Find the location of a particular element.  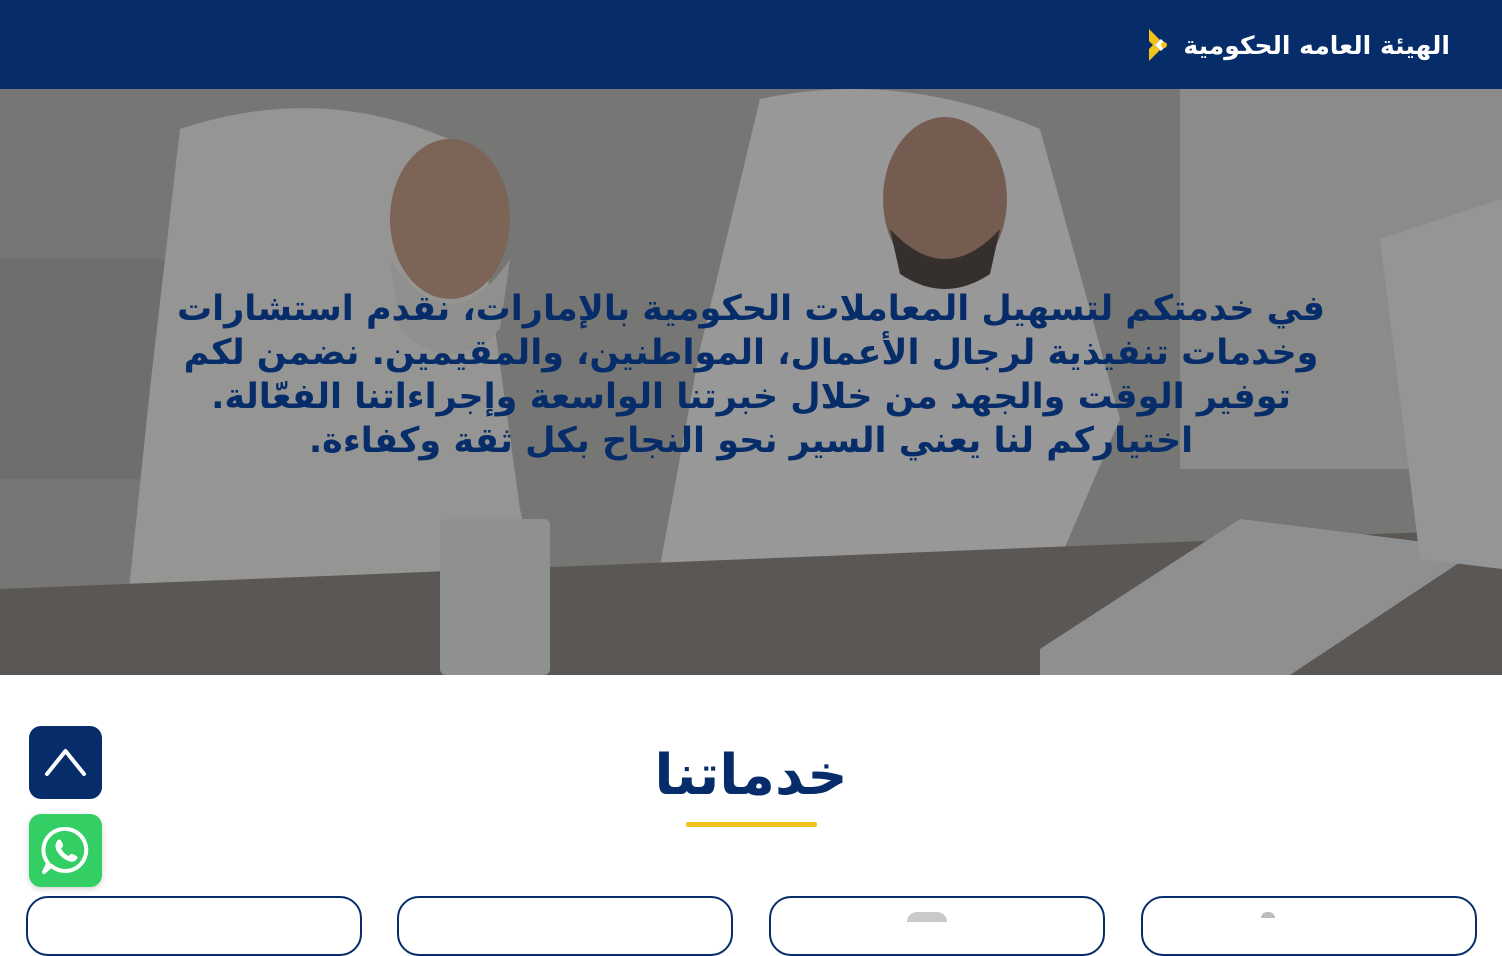

whatsapp-icon is located at coordinates (65, 850).